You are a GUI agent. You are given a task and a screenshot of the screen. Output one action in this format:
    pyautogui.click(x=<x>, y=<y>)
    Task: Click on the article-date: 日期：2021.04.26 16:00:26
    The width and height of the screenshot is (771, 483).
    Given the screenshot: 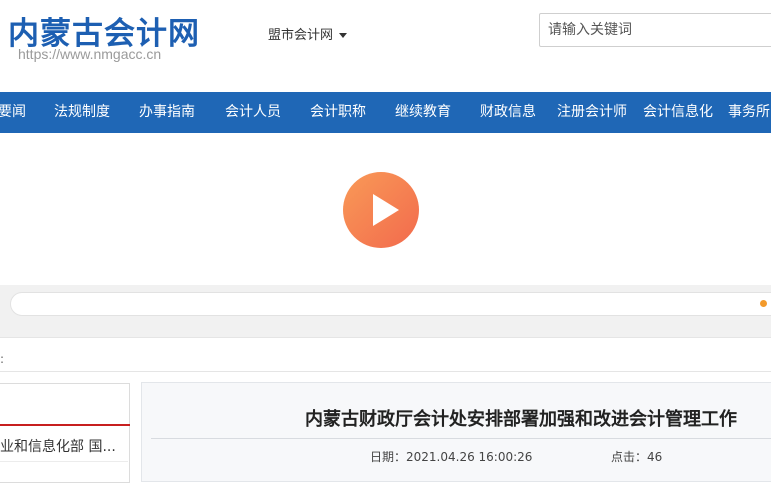 What is the action you would take?
    pyautogui.click(x=451, y=457)
    